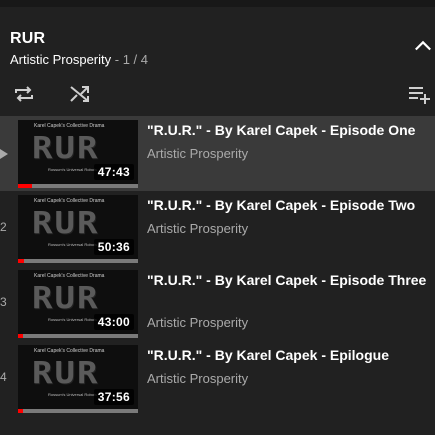 This screenshot has width=435, height=435. I want to click on duration-badge: 43:00, so click(113, 322).